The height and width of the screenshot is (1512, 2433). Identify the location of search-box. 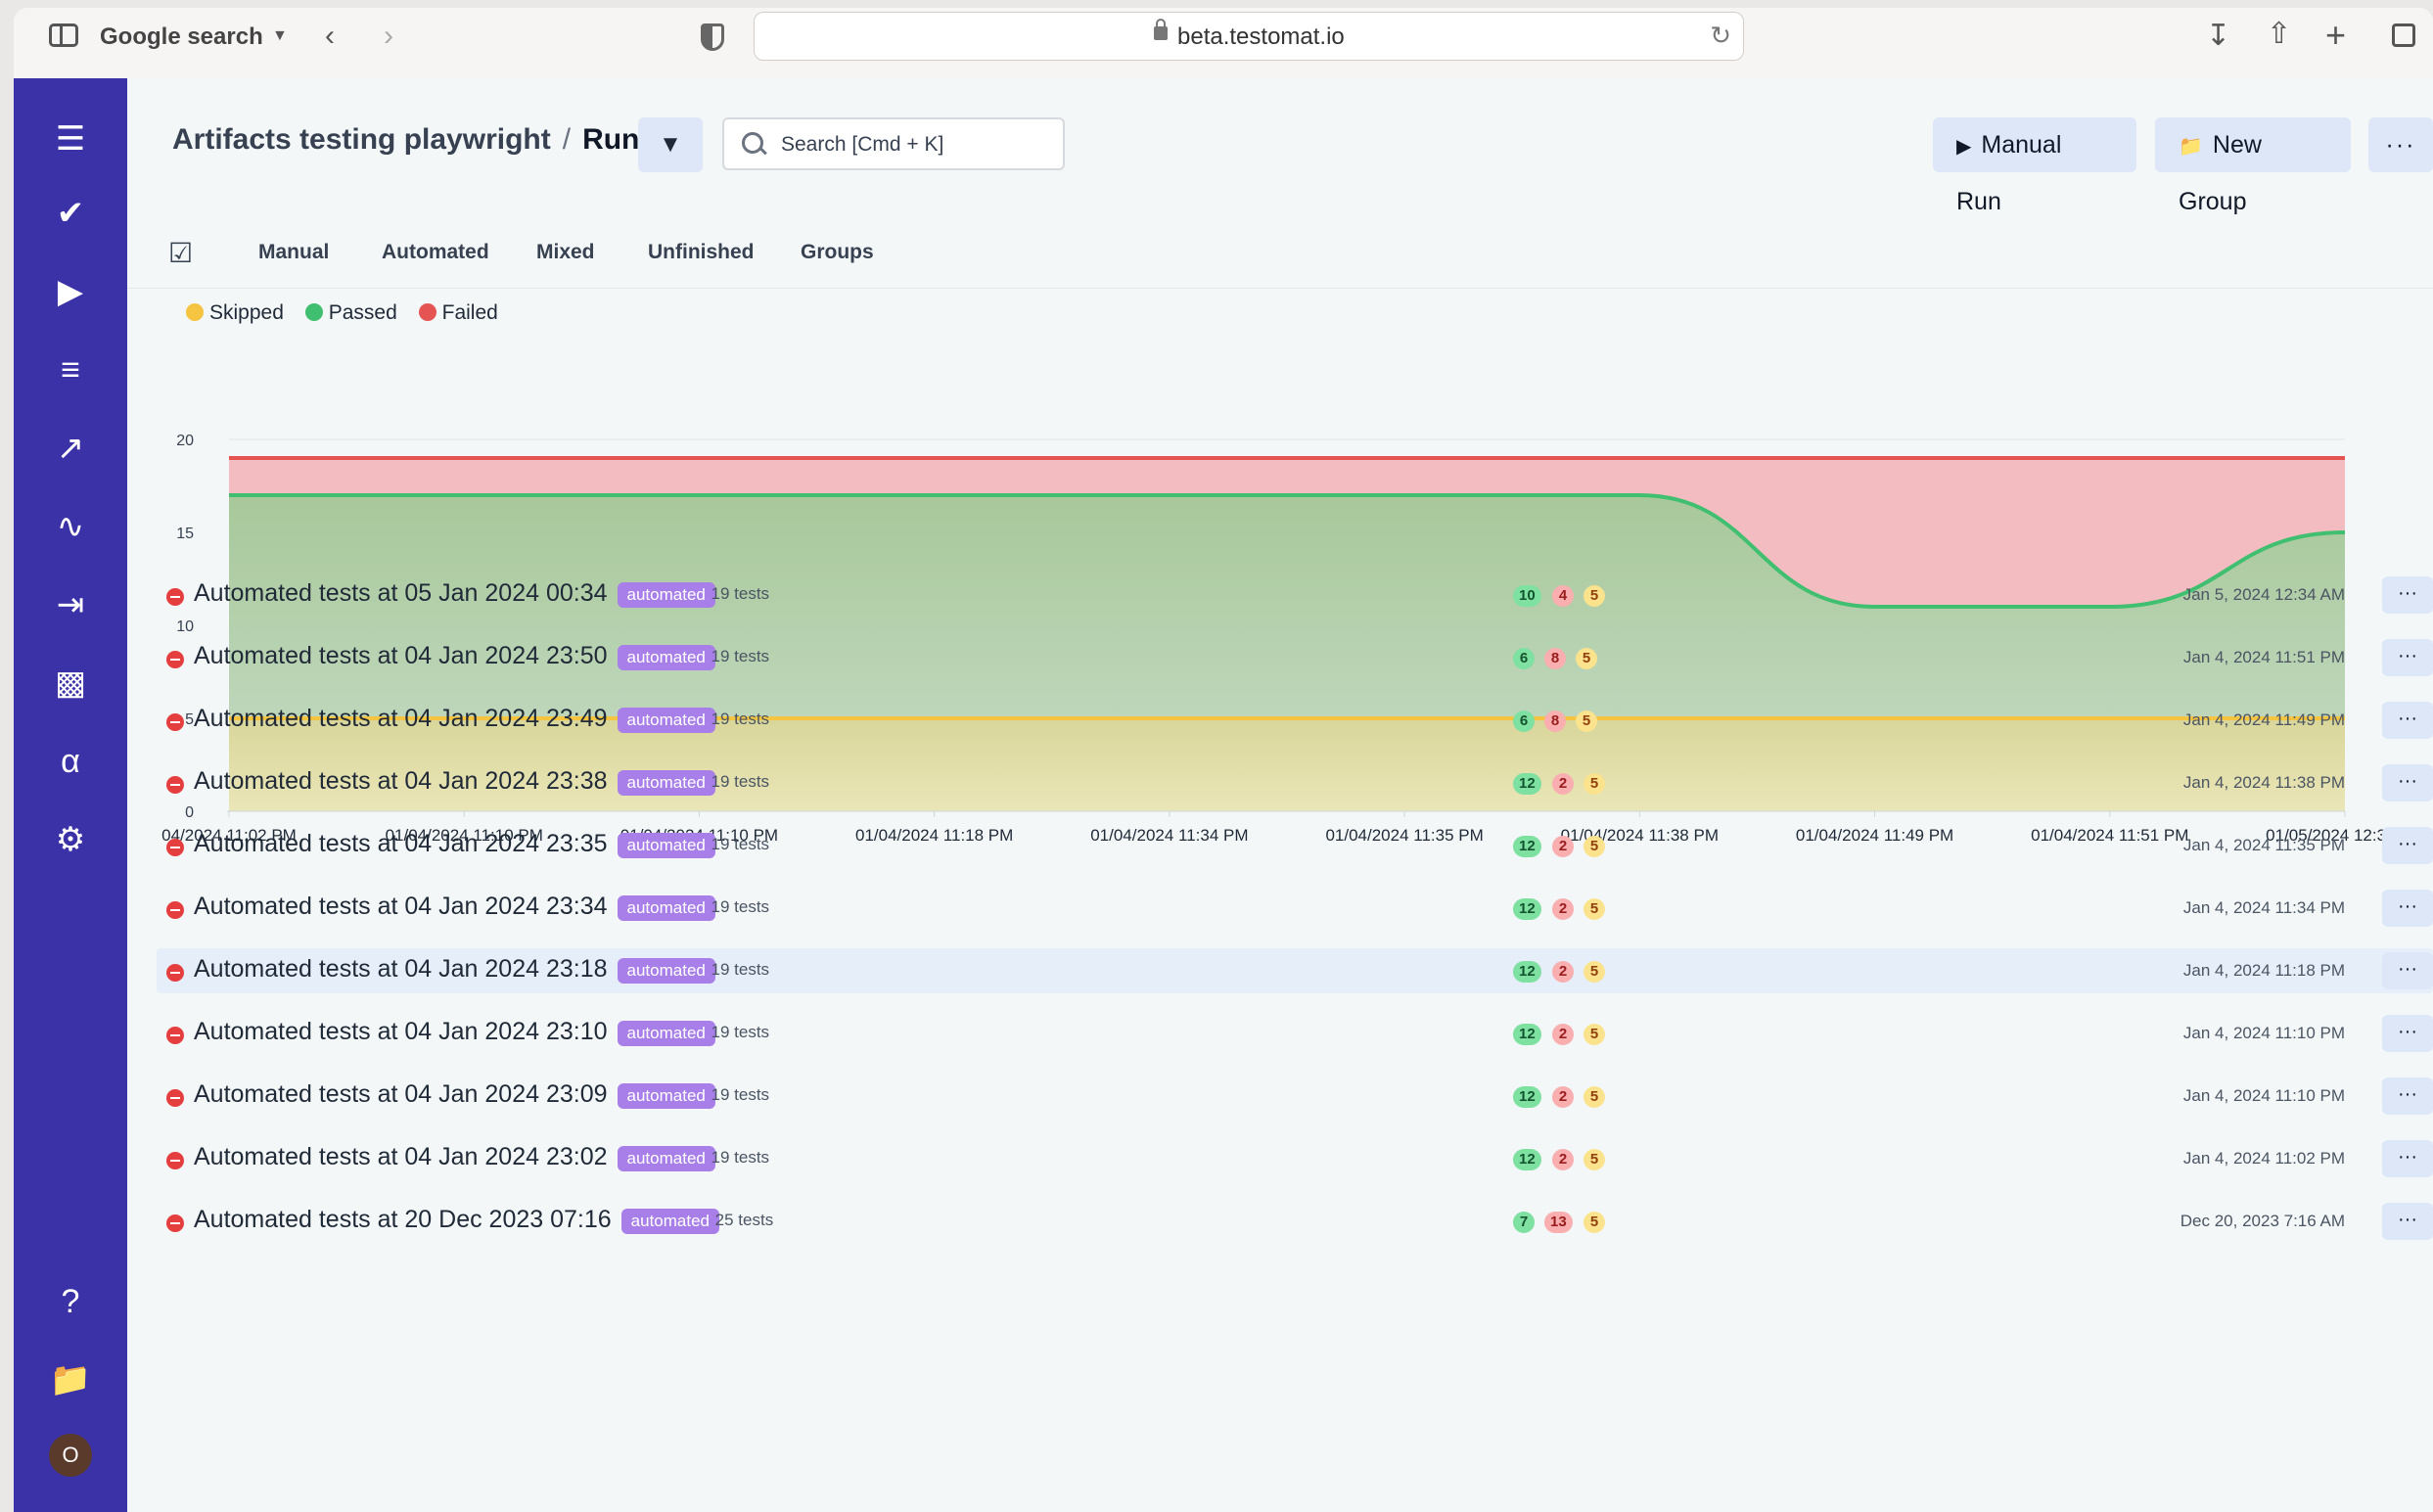
(893, 143).